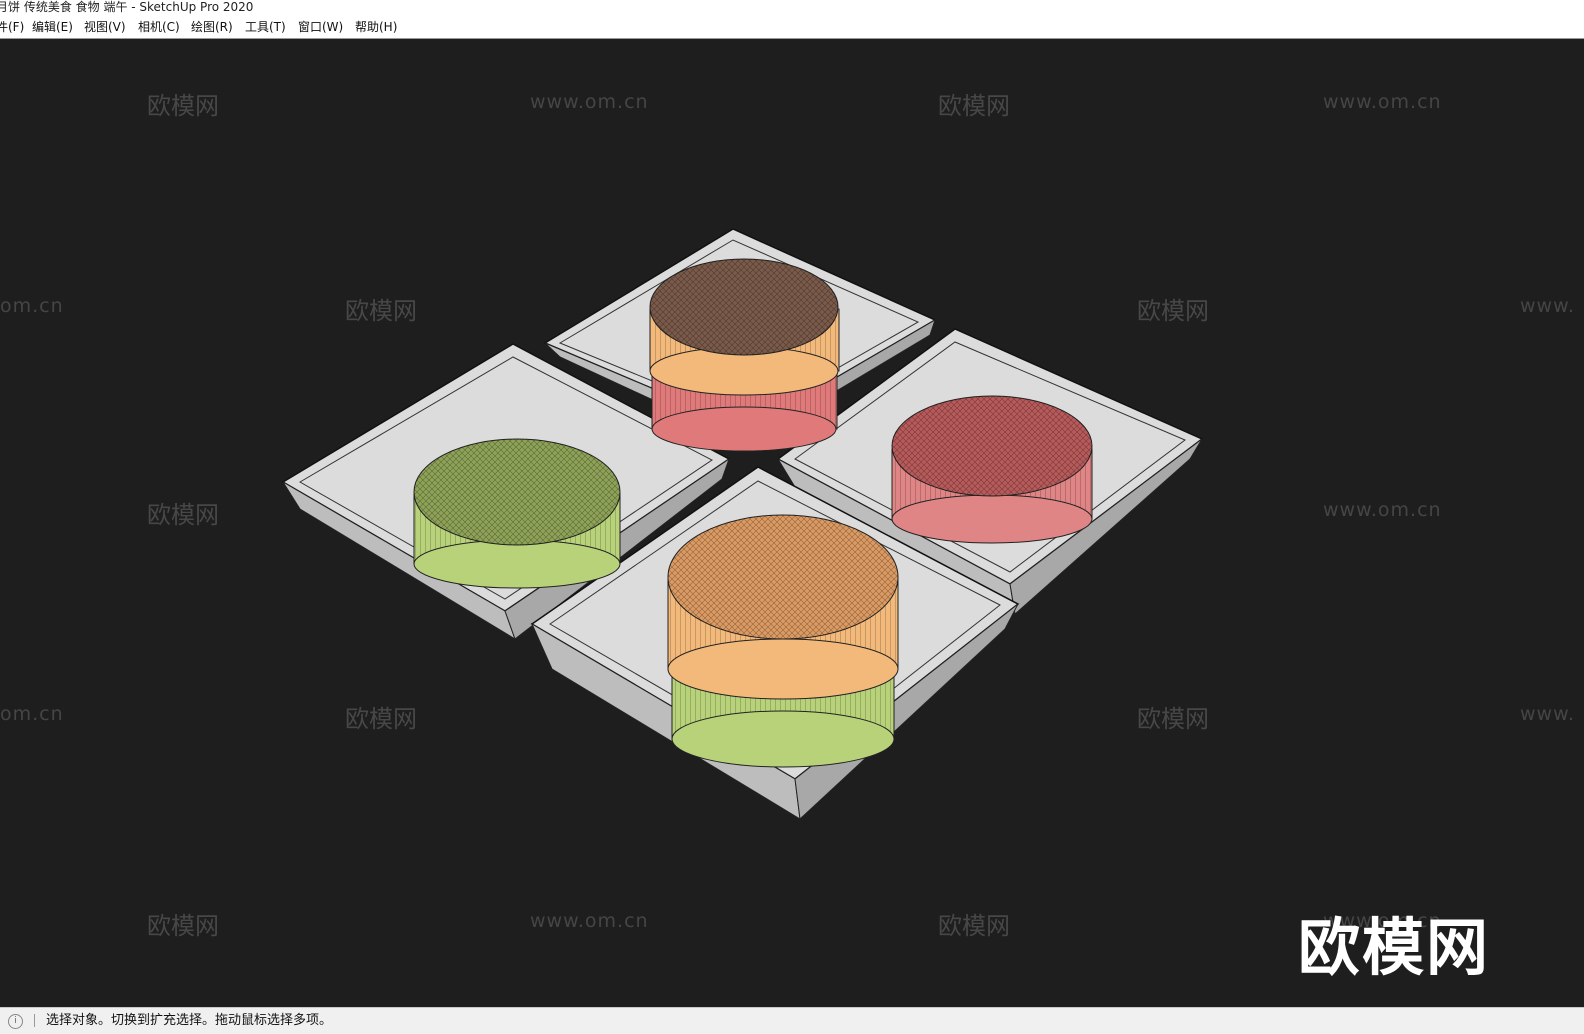 Image resolution: width=1584 pixels, height=1034 pixels. Describe the element at coordinates (127, 7) in the screenshot. I see `window-title: 月饼 传统美食 食物 端午 - SketchUp Pro 2020` at that location.